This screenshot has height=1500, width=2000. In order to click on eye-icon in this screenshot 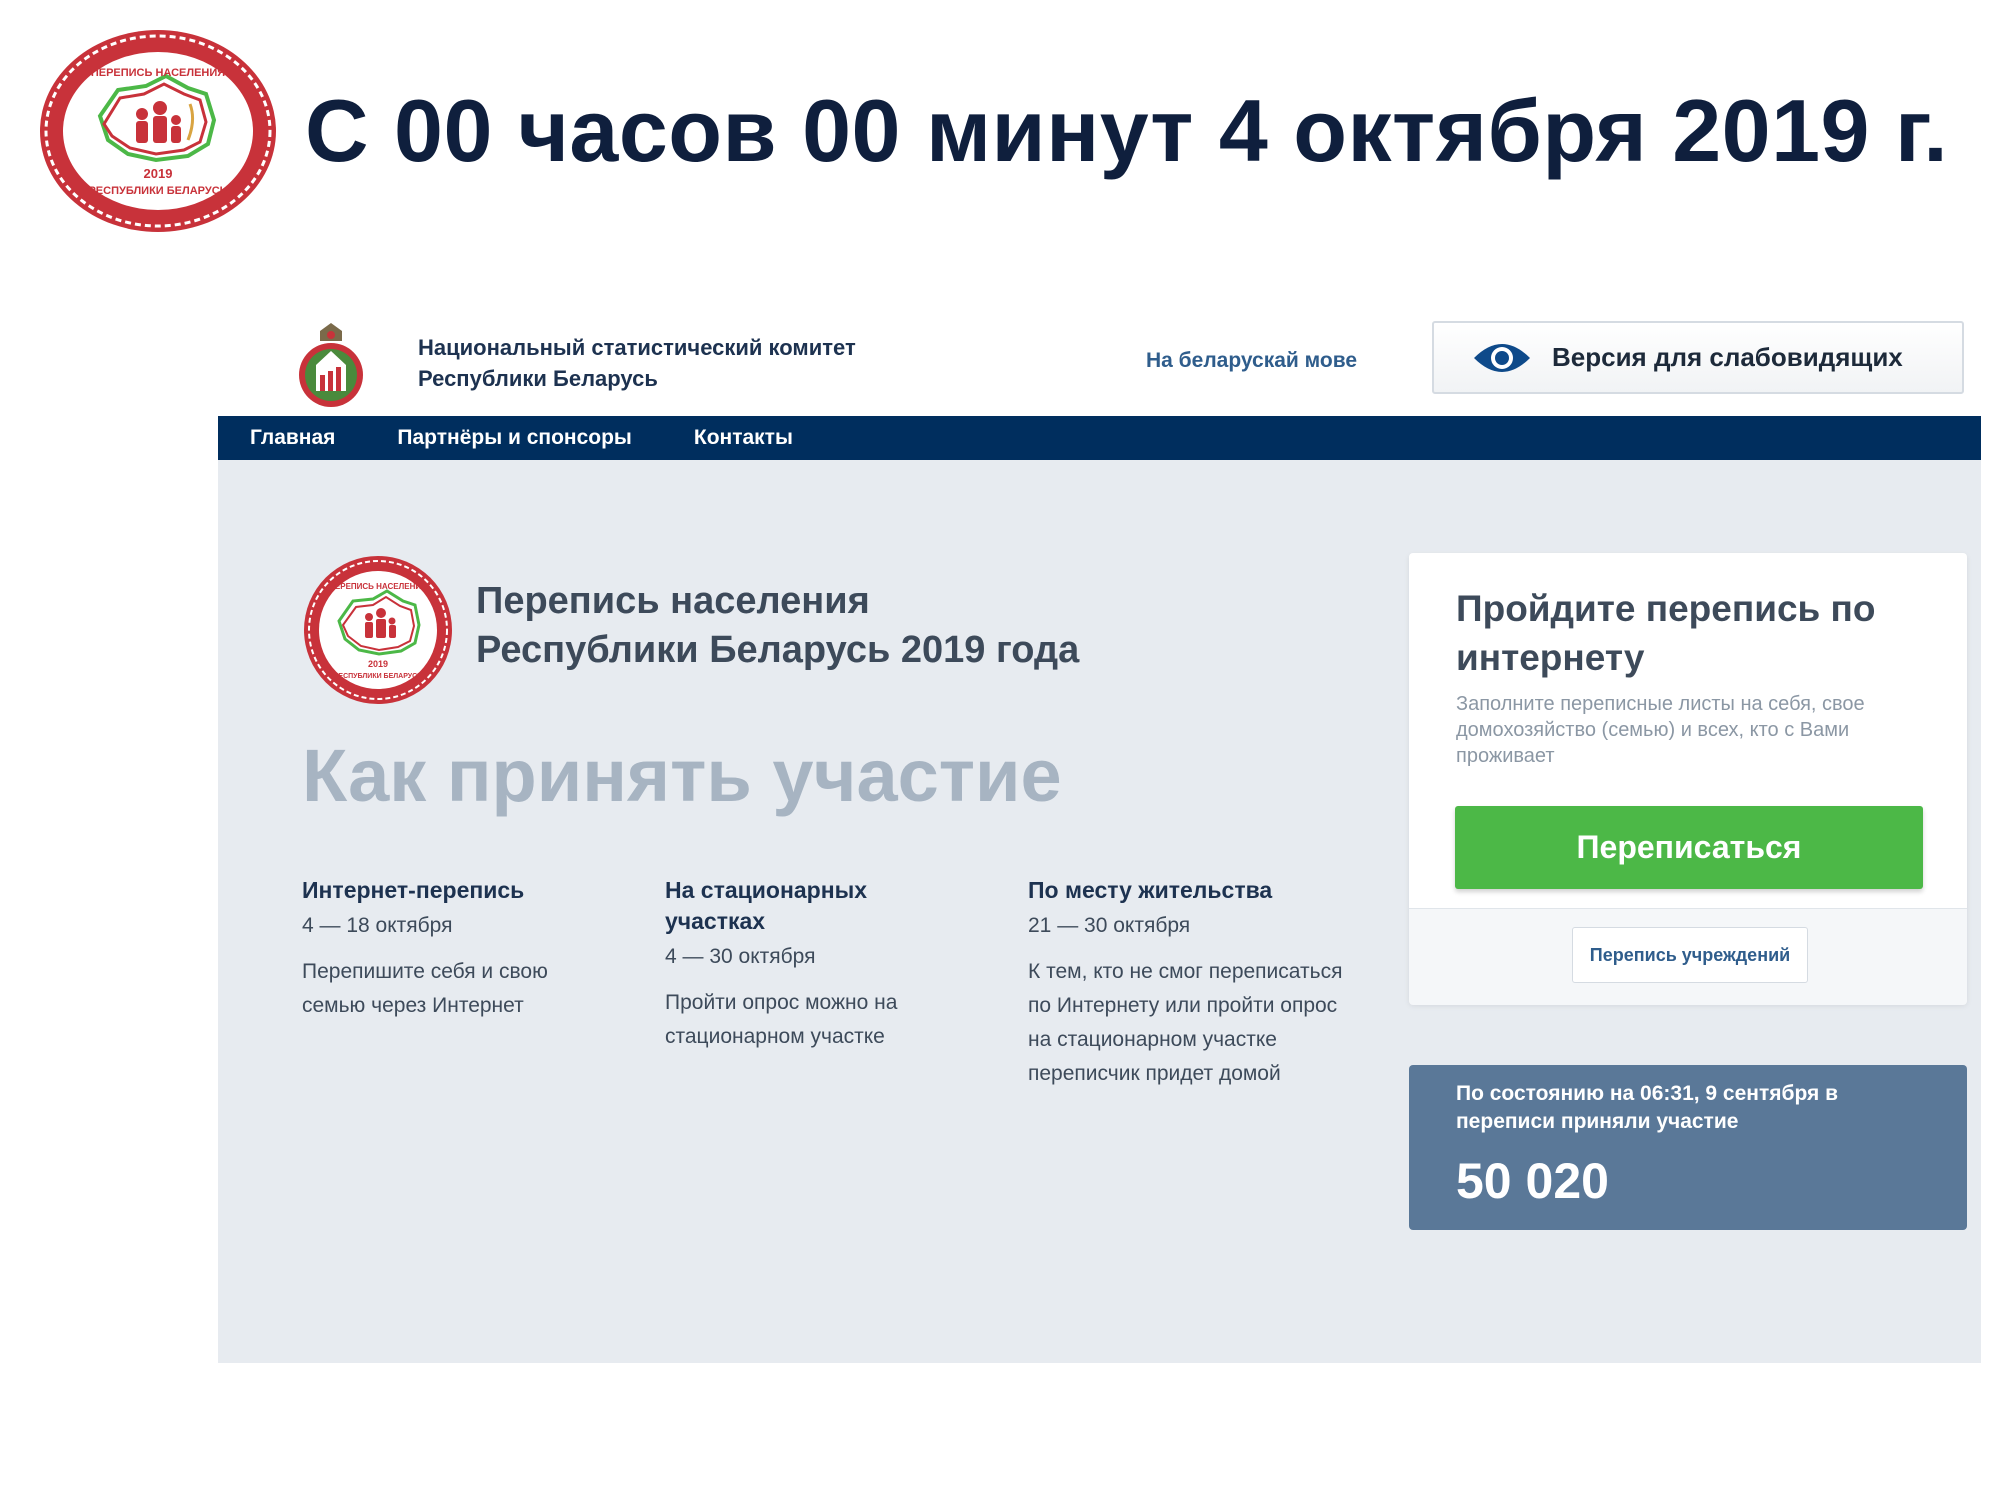, I will do `click(1502, 357)`.